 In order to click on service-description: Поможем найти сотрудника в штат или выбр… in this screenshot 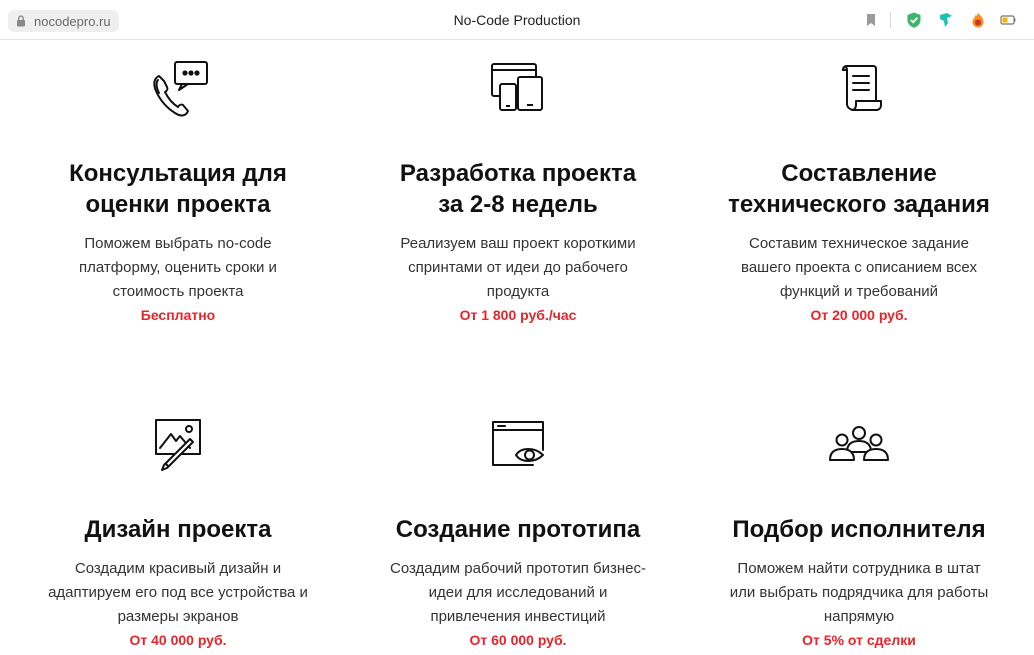, I will do `click(859, 592)`.